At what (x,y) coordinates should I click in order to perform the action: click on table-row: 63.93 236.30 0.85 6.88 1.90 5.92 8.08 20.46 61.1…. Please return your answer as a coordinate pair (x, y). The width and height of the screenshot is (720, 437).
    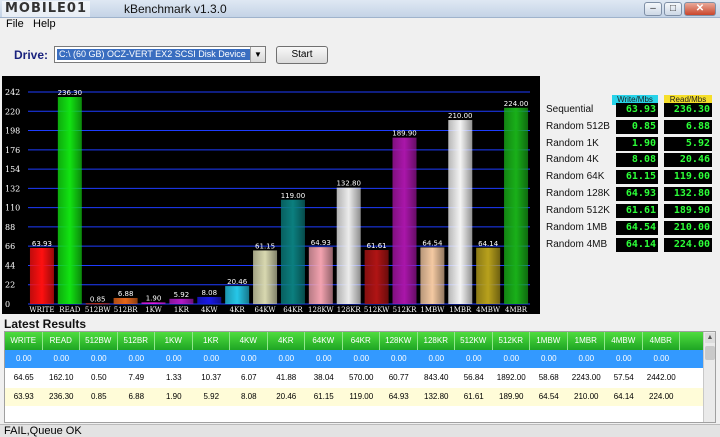
    Looking at the image, I should click on (355, 397).